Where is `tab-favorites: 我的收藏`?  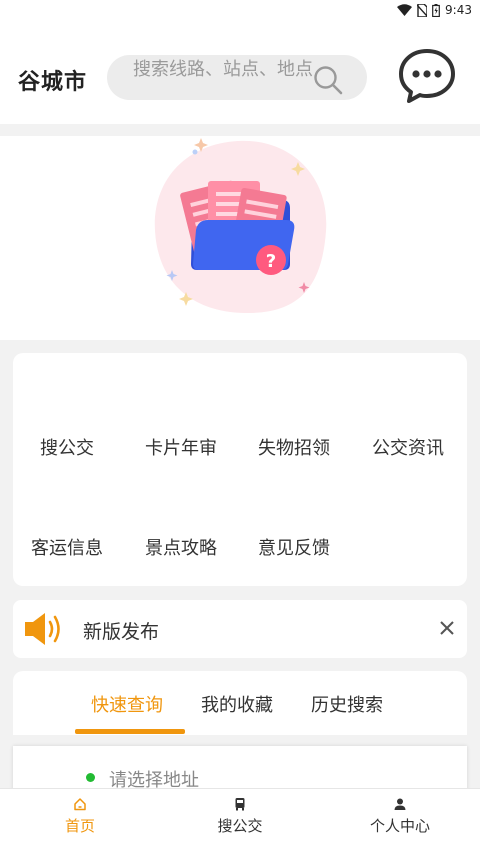
tab-favorites: 我的收藏 is located at coordinates (237, 704).